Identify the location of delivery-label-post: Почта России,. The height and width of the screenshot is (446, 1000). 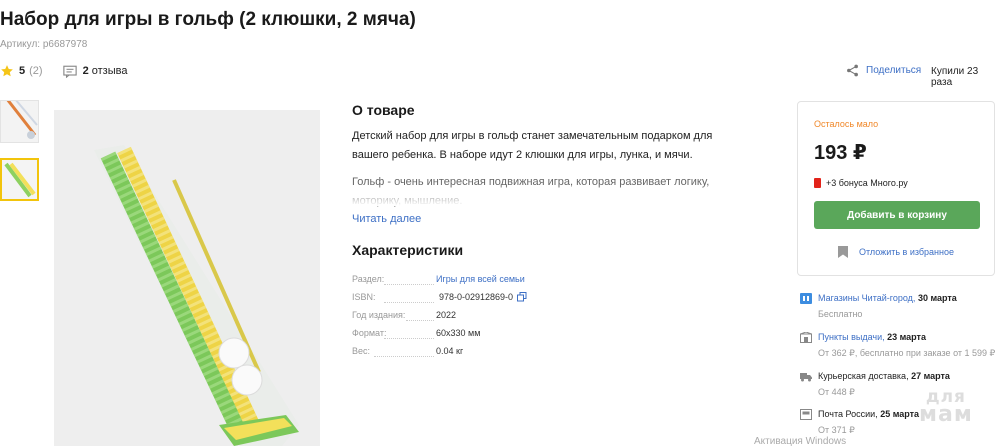
(848, 414).